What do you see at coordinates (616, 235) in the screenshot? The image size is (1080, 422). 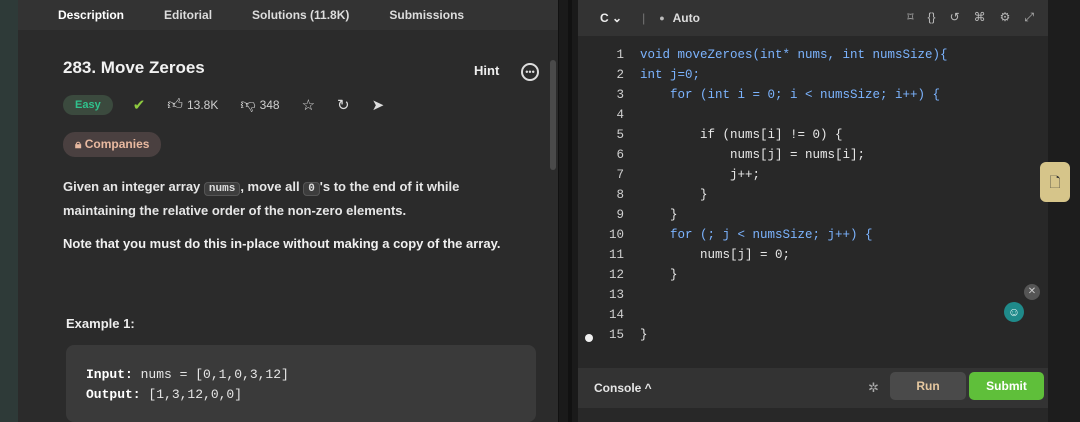 I see `line-number: 10` at bounding box center [616, 235].